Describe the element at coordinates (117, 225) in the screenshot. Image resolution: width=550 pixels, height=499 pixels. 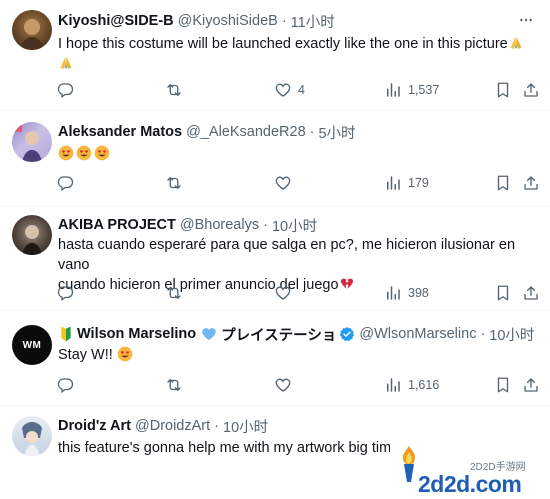
I see `display-name: AKIBA PROJECT` at that location.